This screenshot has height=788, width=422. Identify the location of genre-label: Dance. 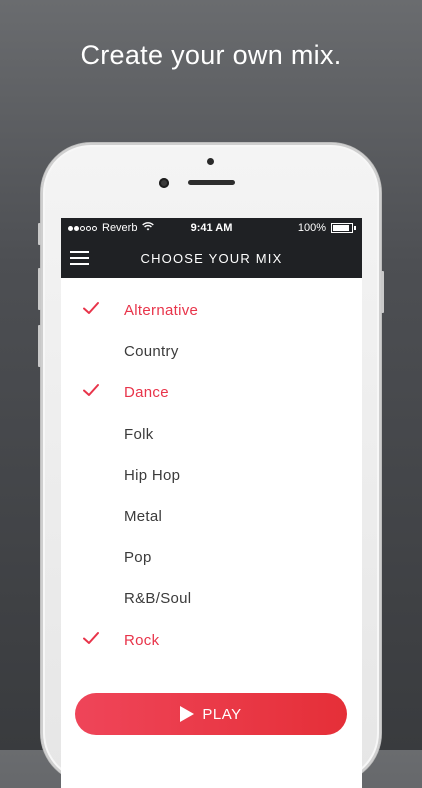
(146, 393).